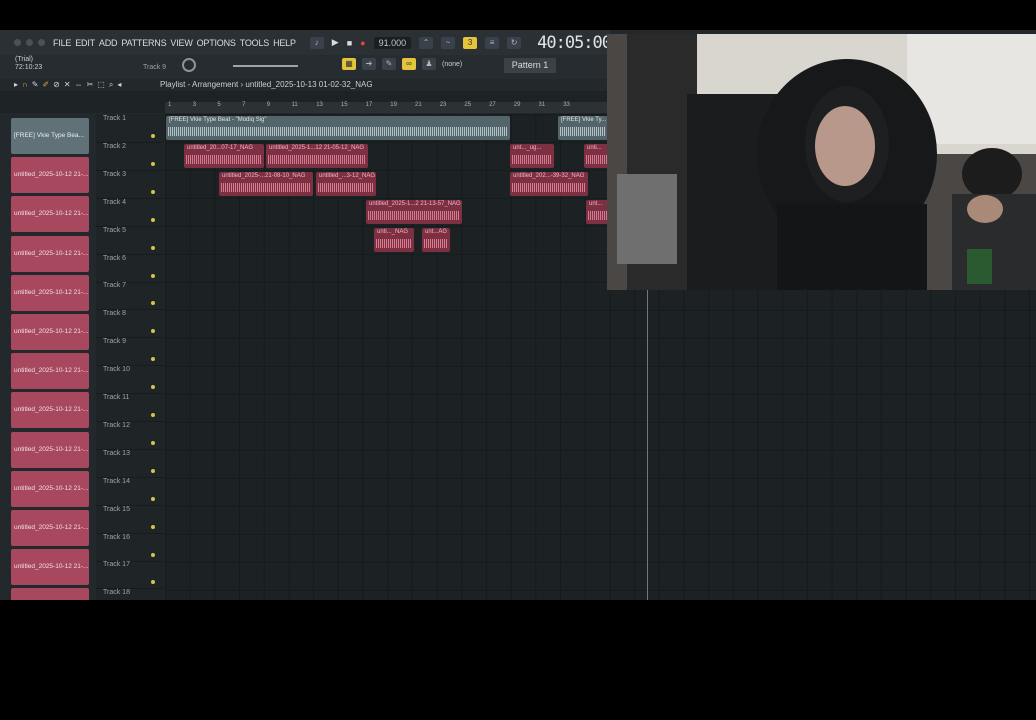  What do you see at coordinates (130, 519) in the screenshot?
I see `track-header: Track 15` at bounding box center [130, 519].